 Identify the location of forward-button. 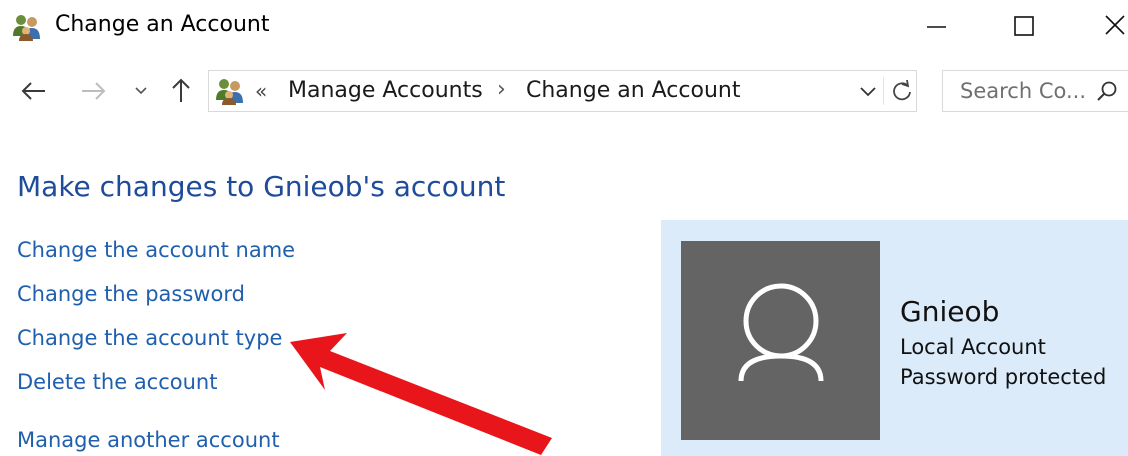
(93, 91).